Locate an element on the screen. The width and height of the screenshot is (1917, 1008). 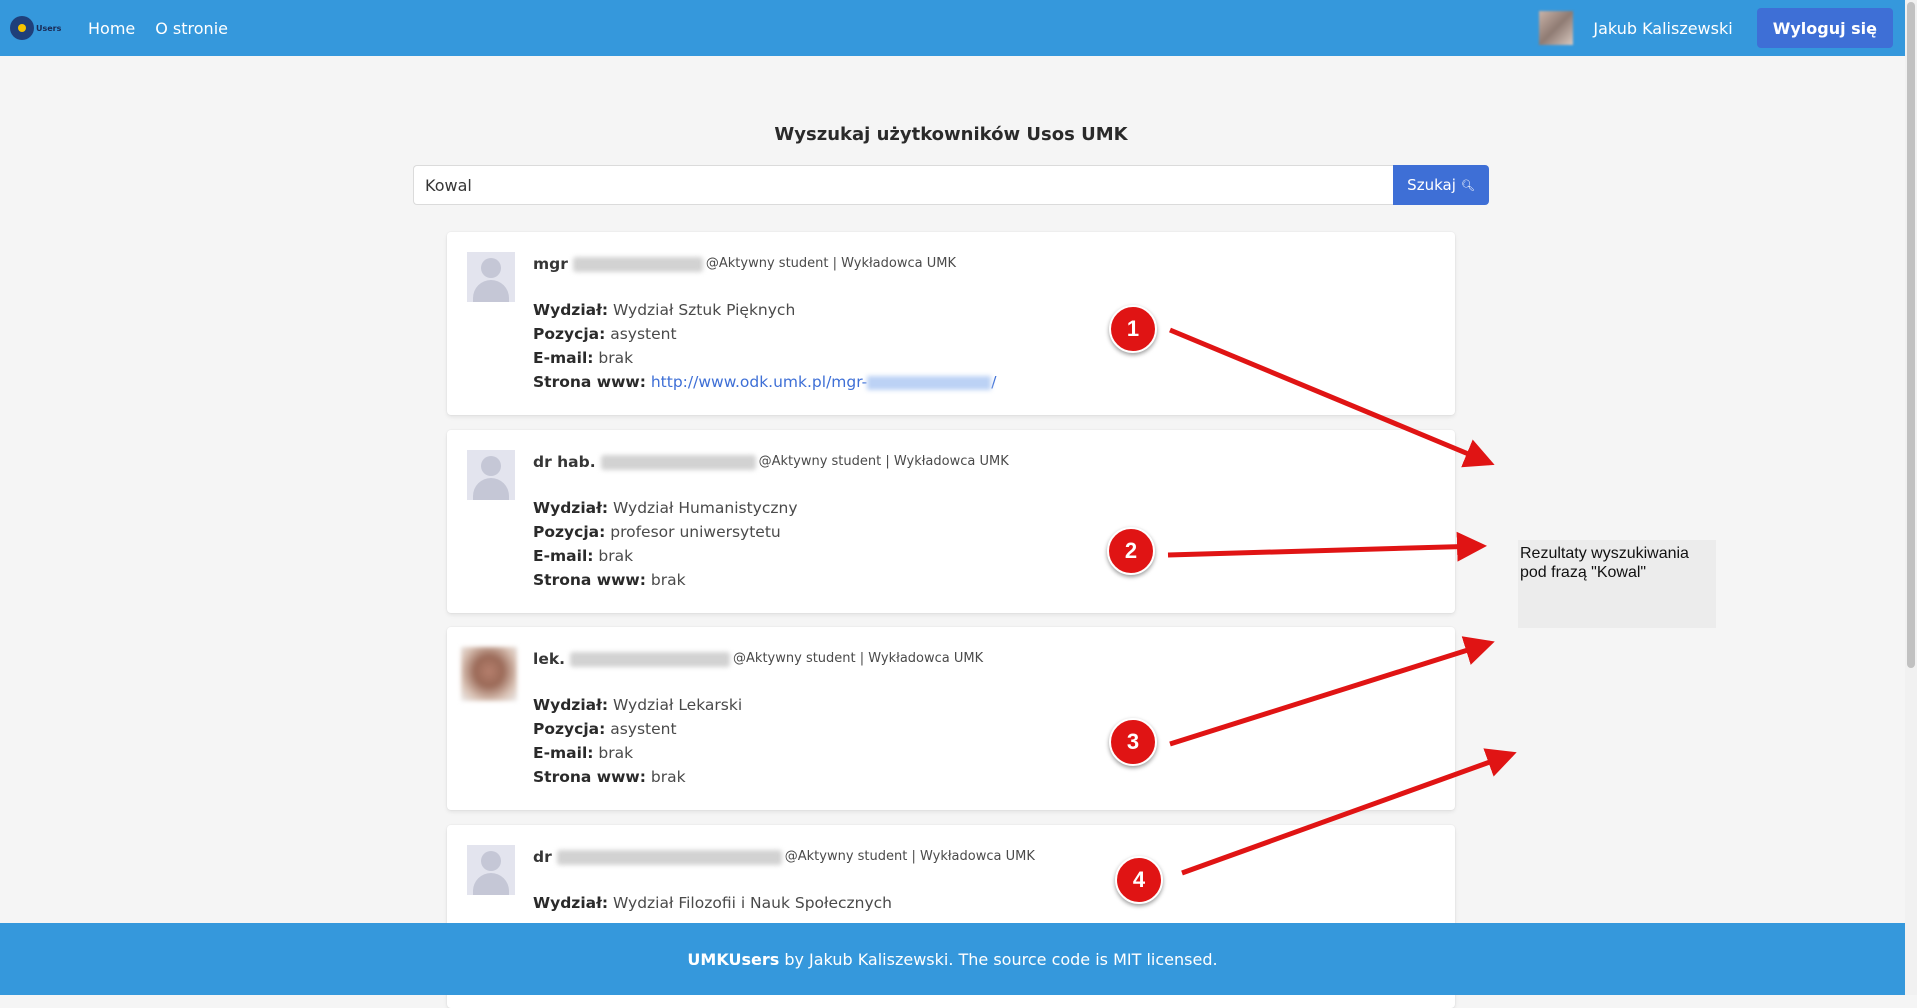
annotation-arrows is located at coordinates (1342, 601).